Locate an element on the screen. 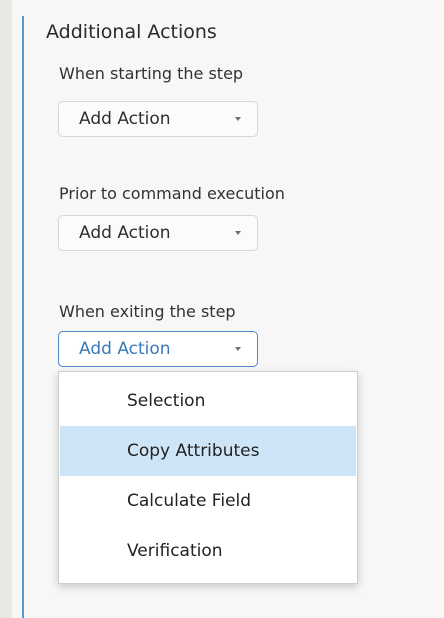  left-accent-line is located at coordinates (23, 317).